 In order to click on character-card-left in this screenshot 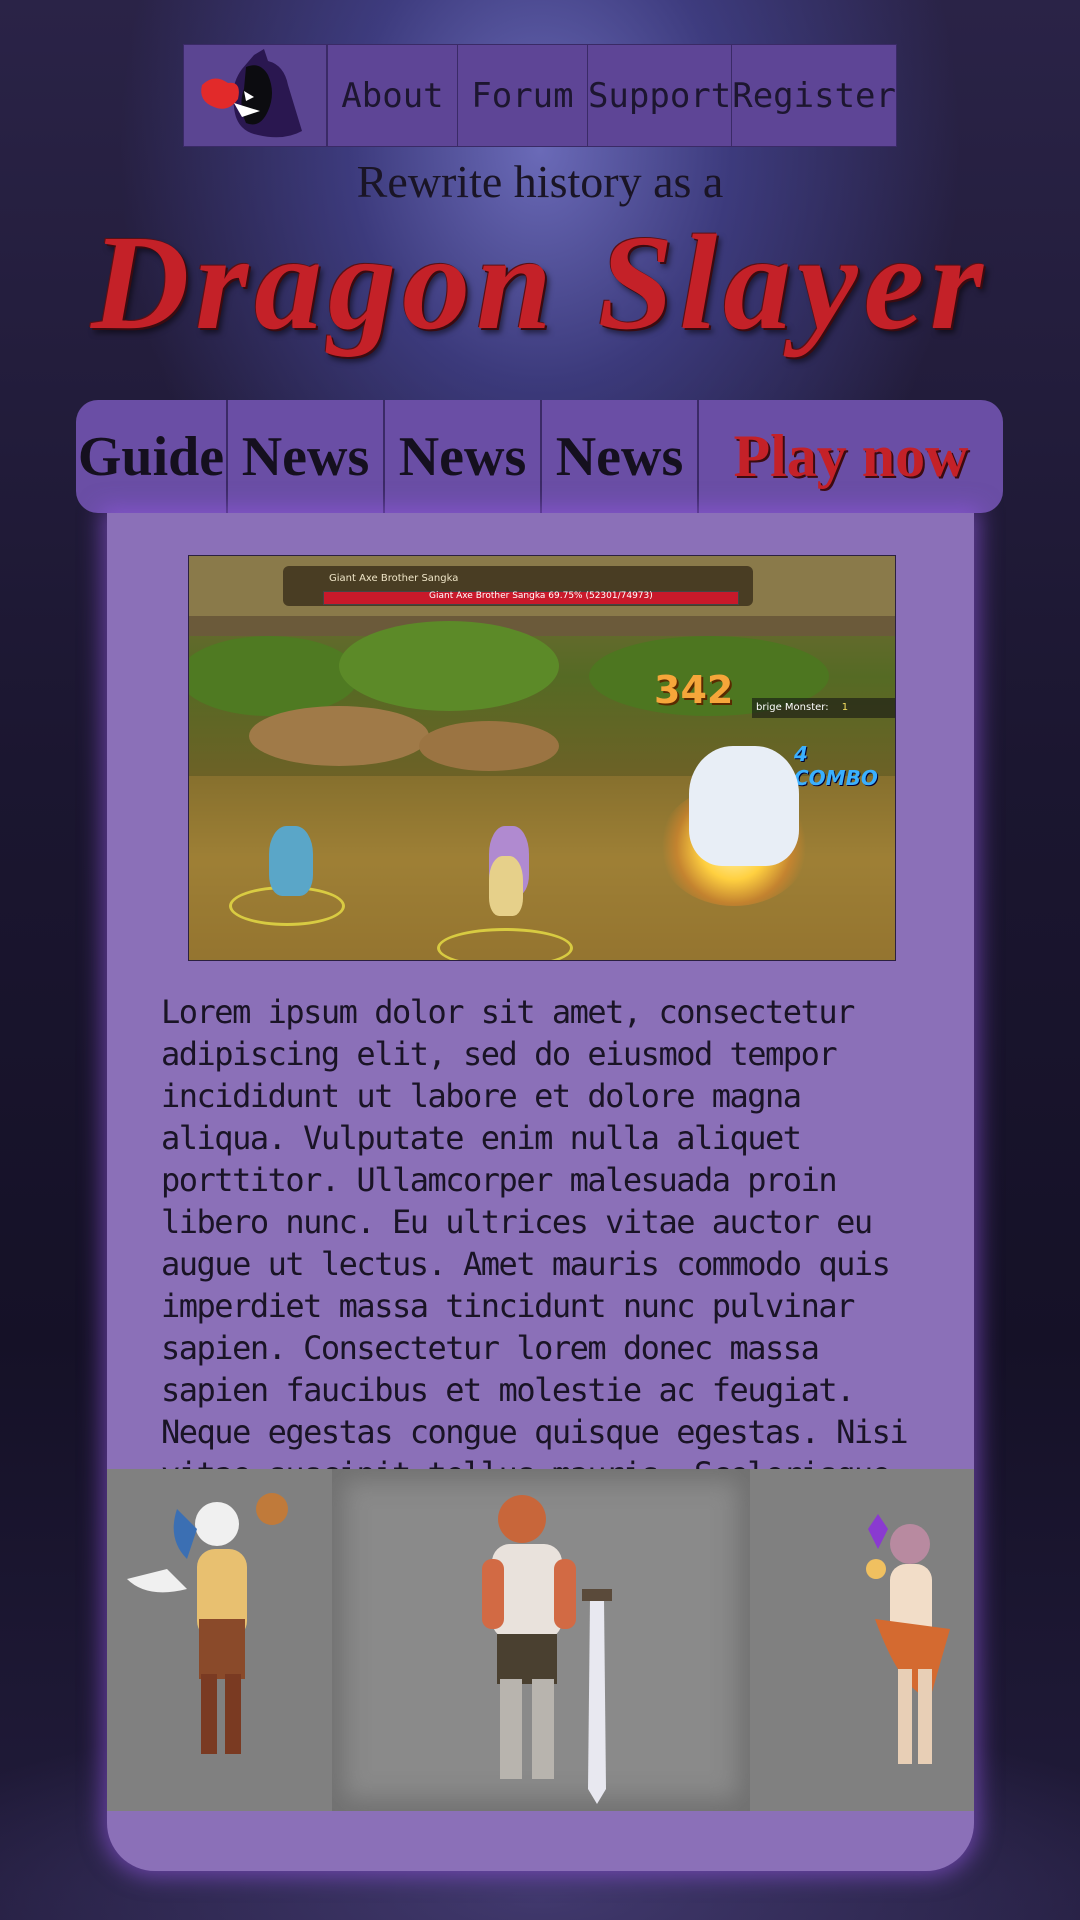, I will do `click(219, 1640)`.